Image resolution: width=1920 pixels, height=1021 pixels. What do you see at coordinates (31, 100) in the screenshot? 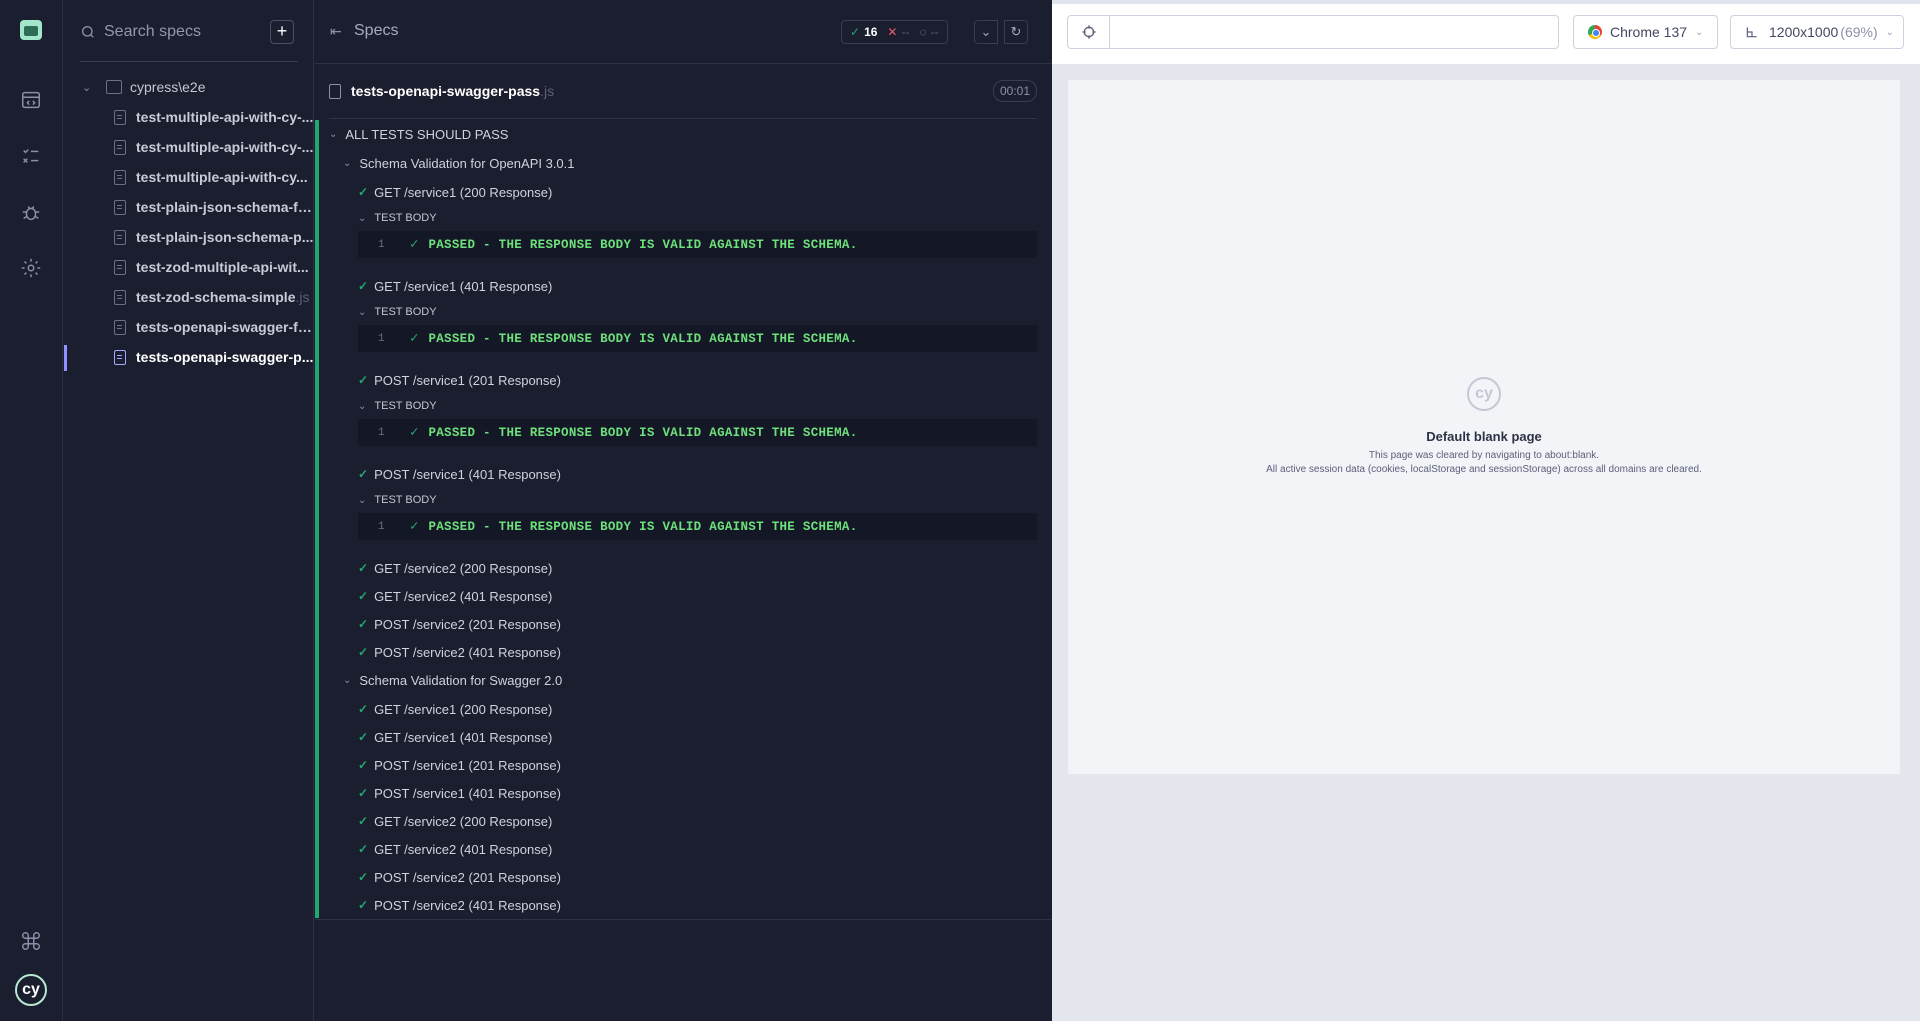
I see `specs-nav-icon` at bounding box center [31, 100].